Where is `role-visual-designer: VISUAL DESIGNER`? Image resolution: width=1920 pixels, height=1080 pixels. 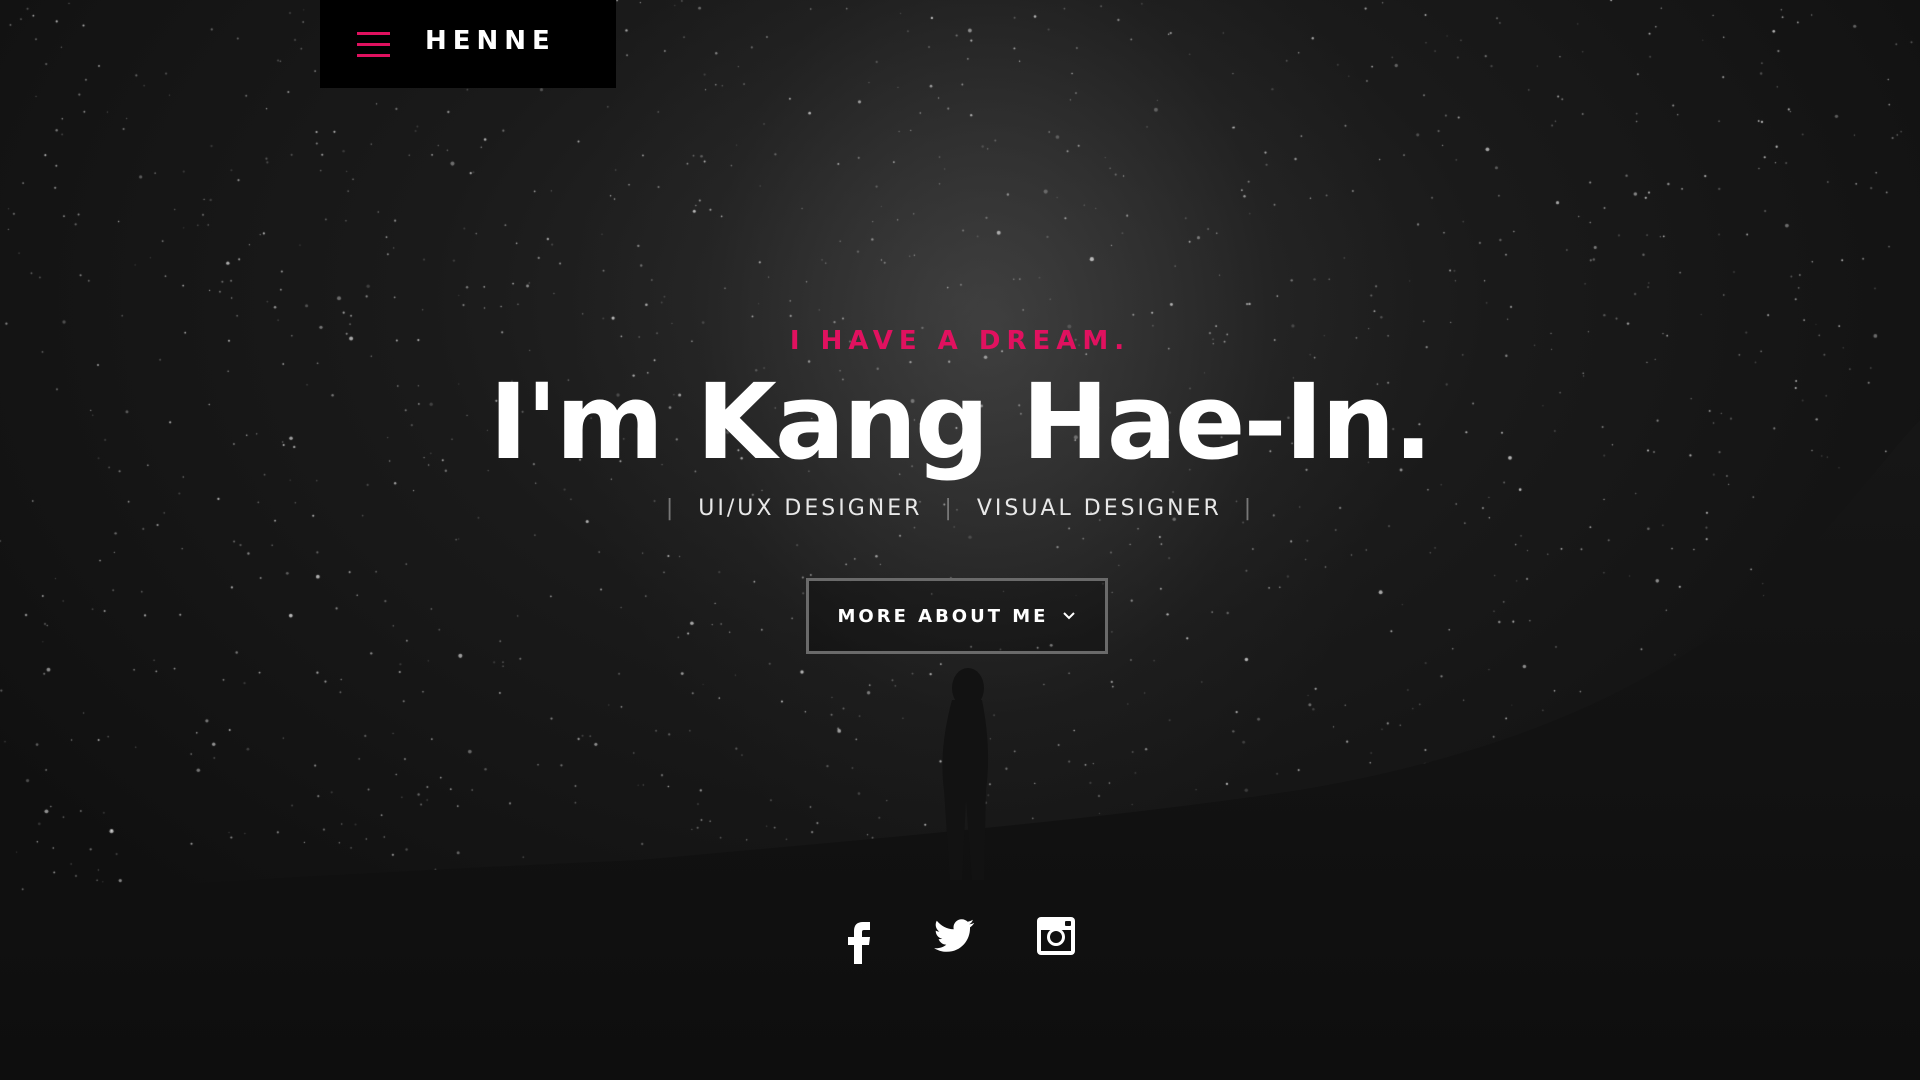
role-visual-designer: VISUAL DESIGNER is located at coordinates (1099, 508).